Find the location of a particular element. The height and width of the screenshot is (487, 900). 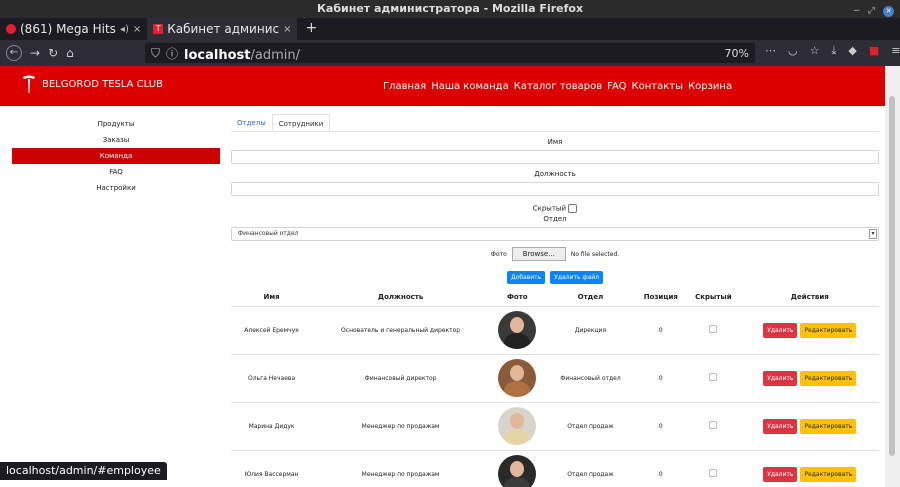

col-order: Позиция is located at coordinates (661, 297).